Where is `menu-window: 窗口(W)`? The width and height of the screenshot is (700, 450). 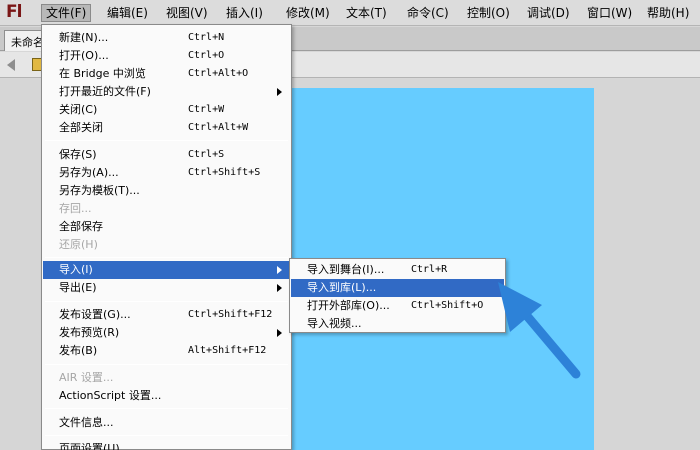 menu-window: 窗口(W) is located at coordinates (609, 13).